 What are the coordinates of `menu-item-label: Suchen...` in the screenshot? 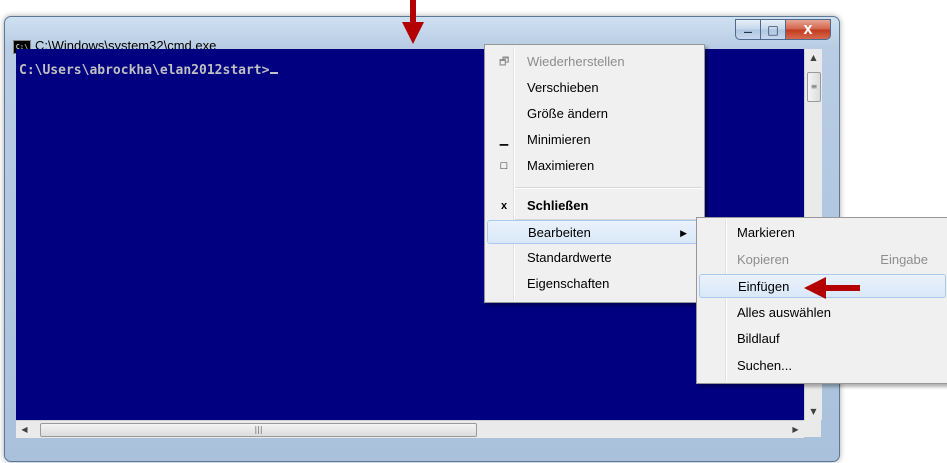 It's located at (764, 365).